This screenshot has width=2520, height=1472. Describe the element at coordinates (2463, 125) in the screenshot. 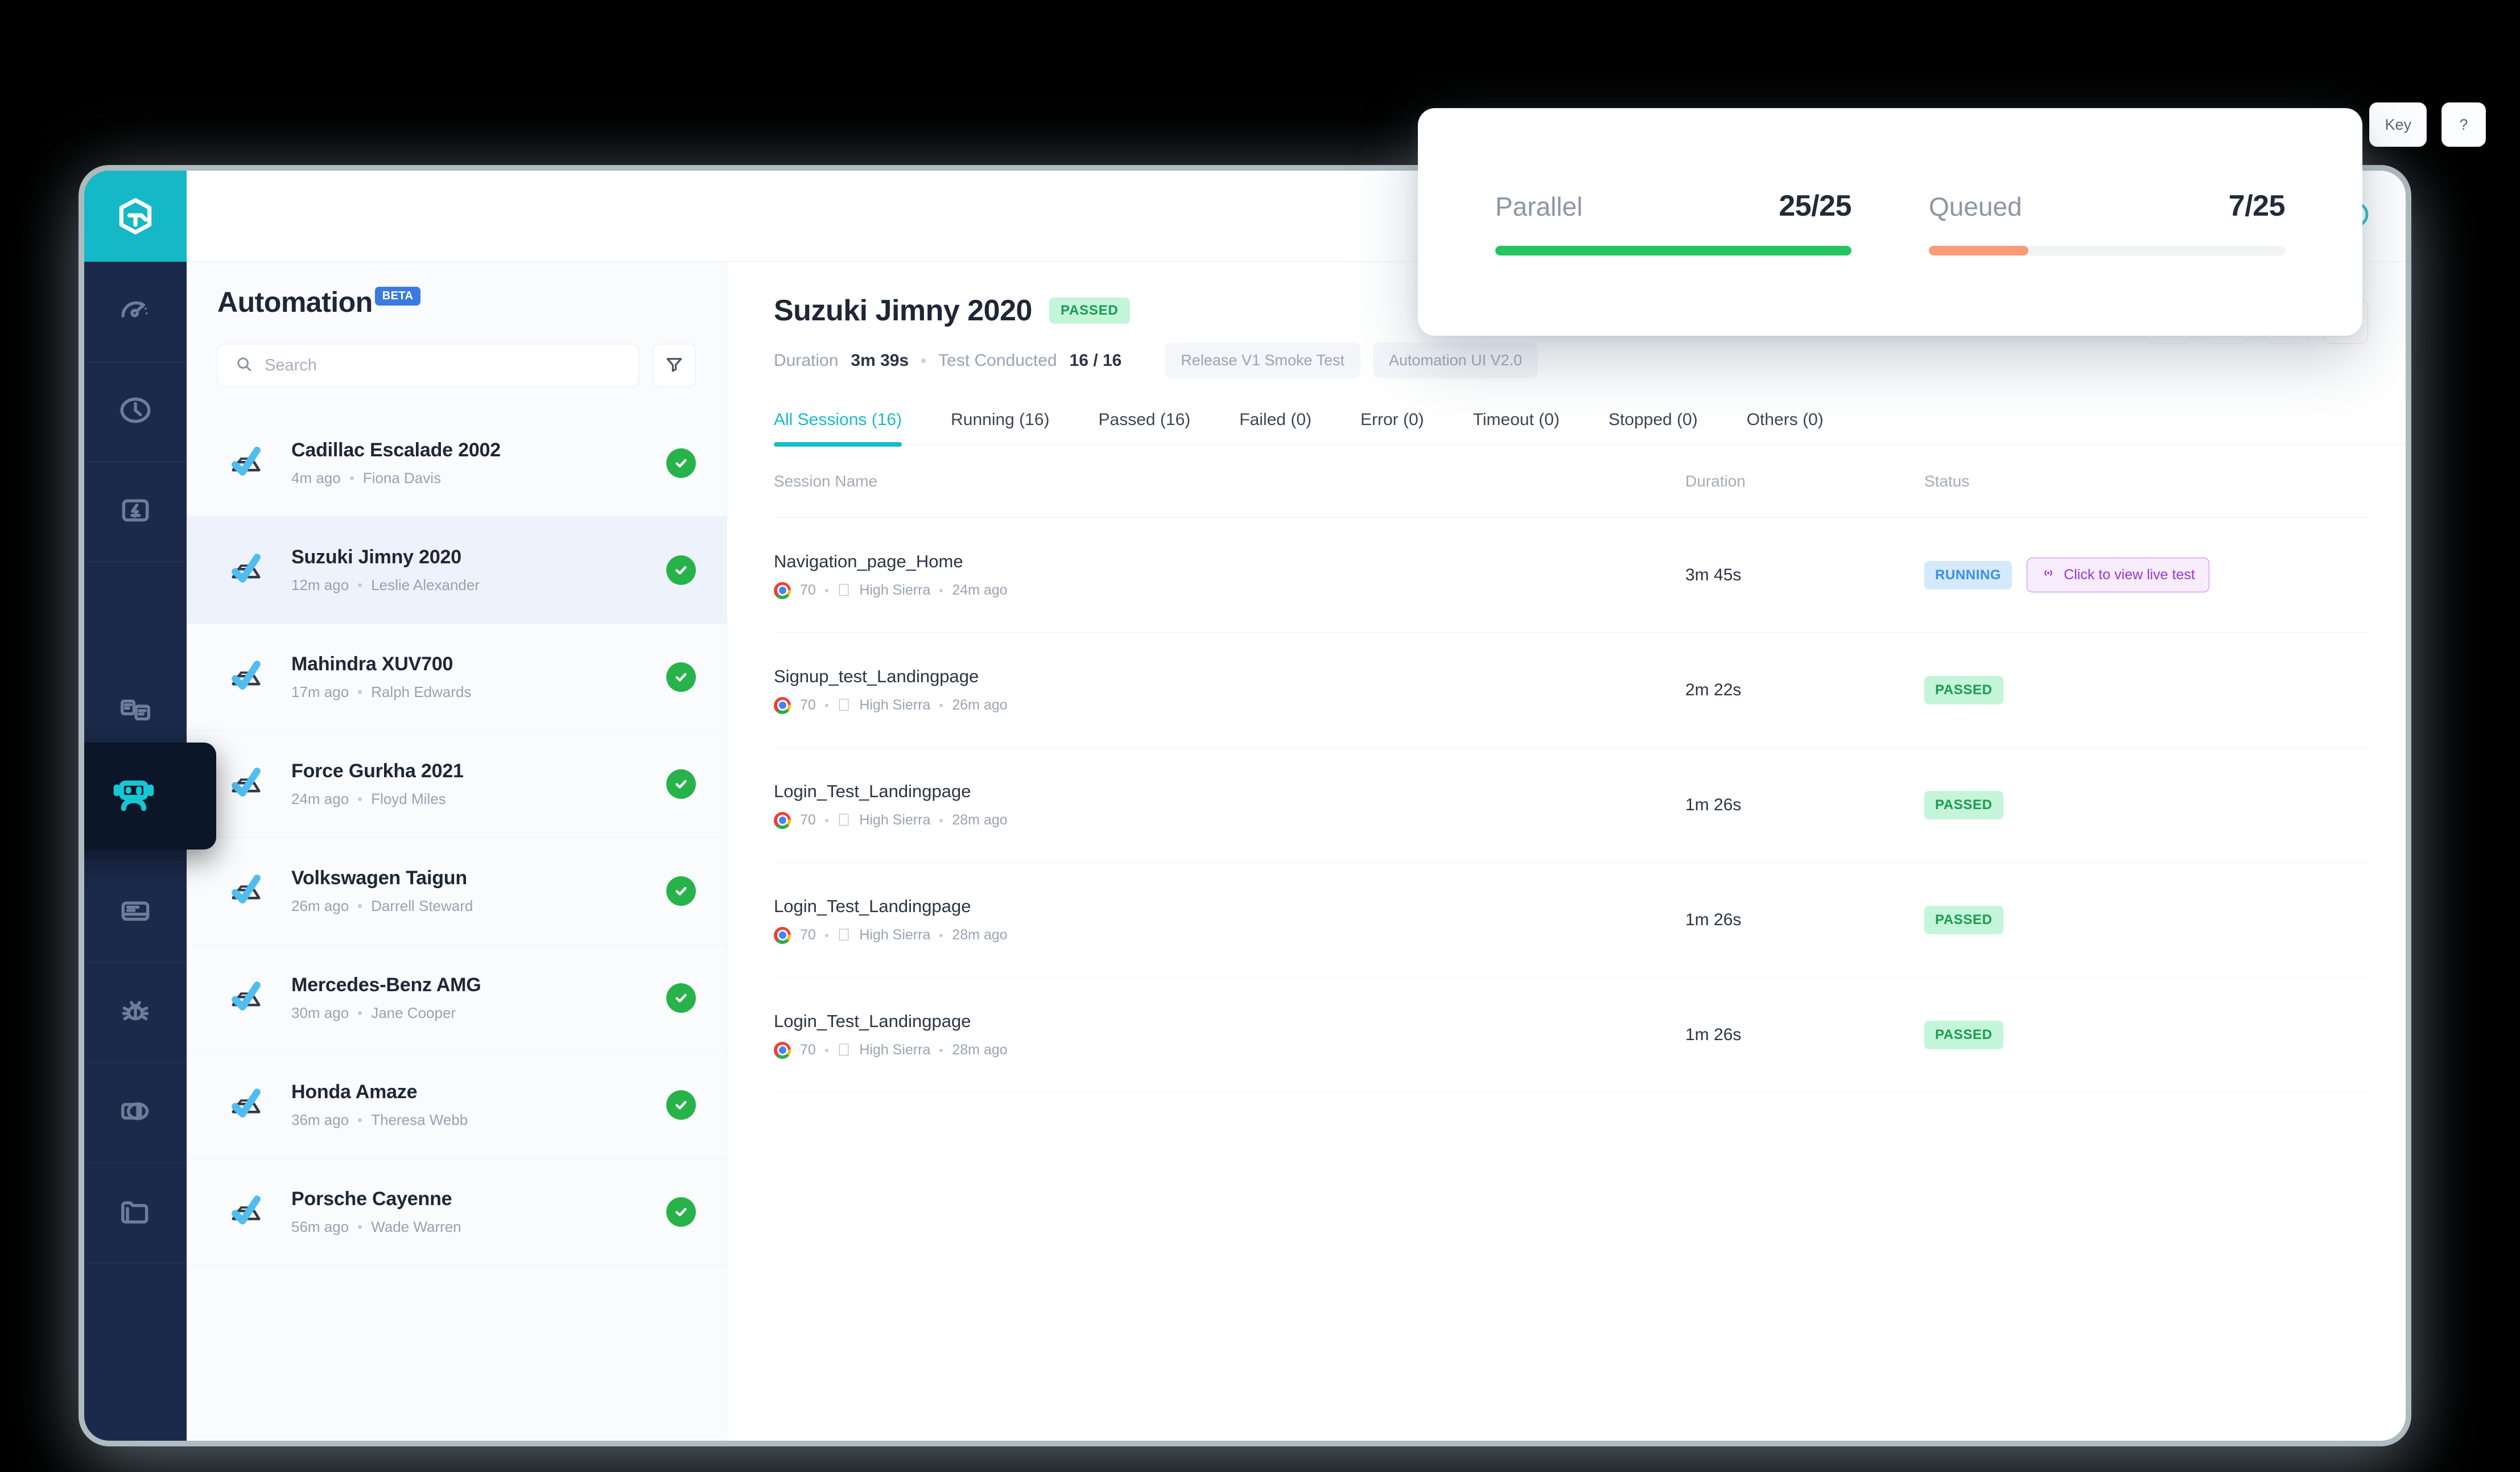

I see `help-button: ?` at that location.